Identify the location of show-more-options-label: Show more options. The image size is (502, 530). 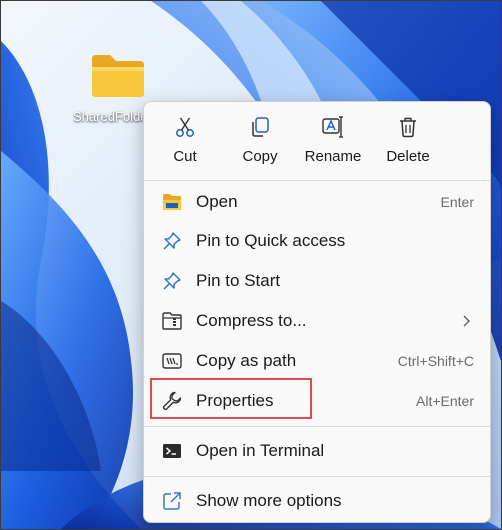
(269, 500).